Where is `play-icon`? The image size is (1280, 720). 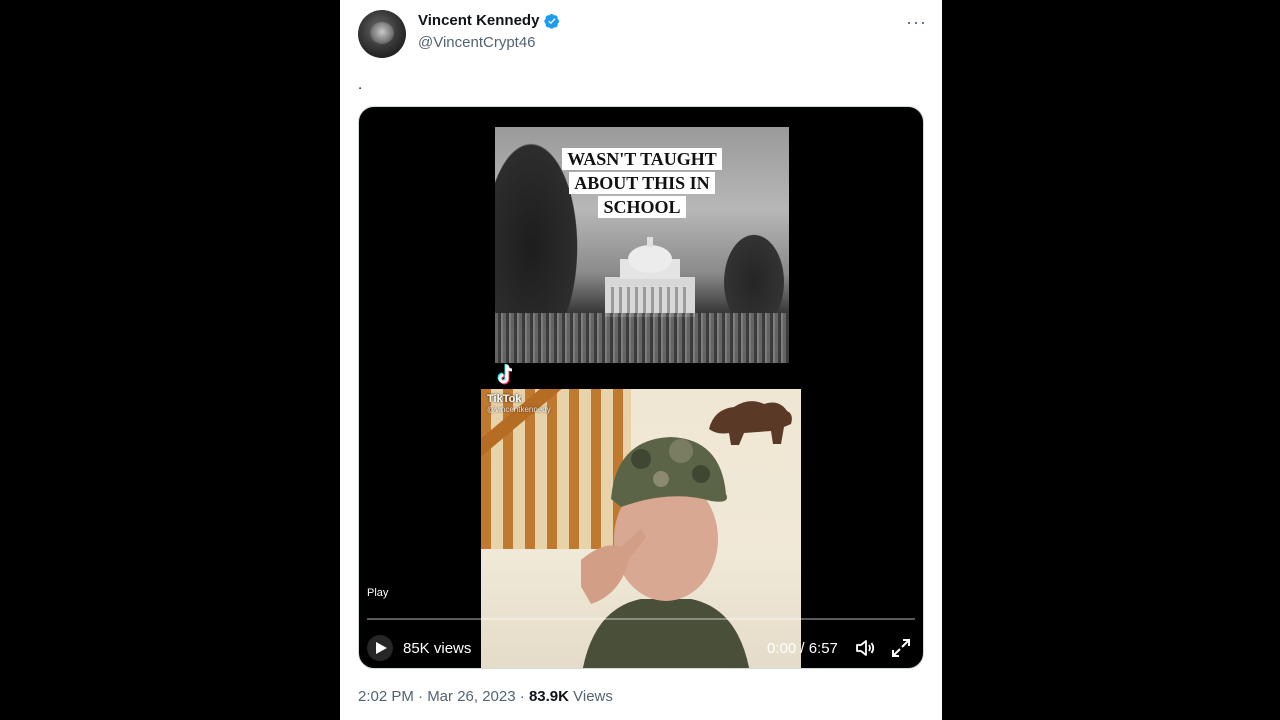
play-icon is located at coordinates (381, 648).